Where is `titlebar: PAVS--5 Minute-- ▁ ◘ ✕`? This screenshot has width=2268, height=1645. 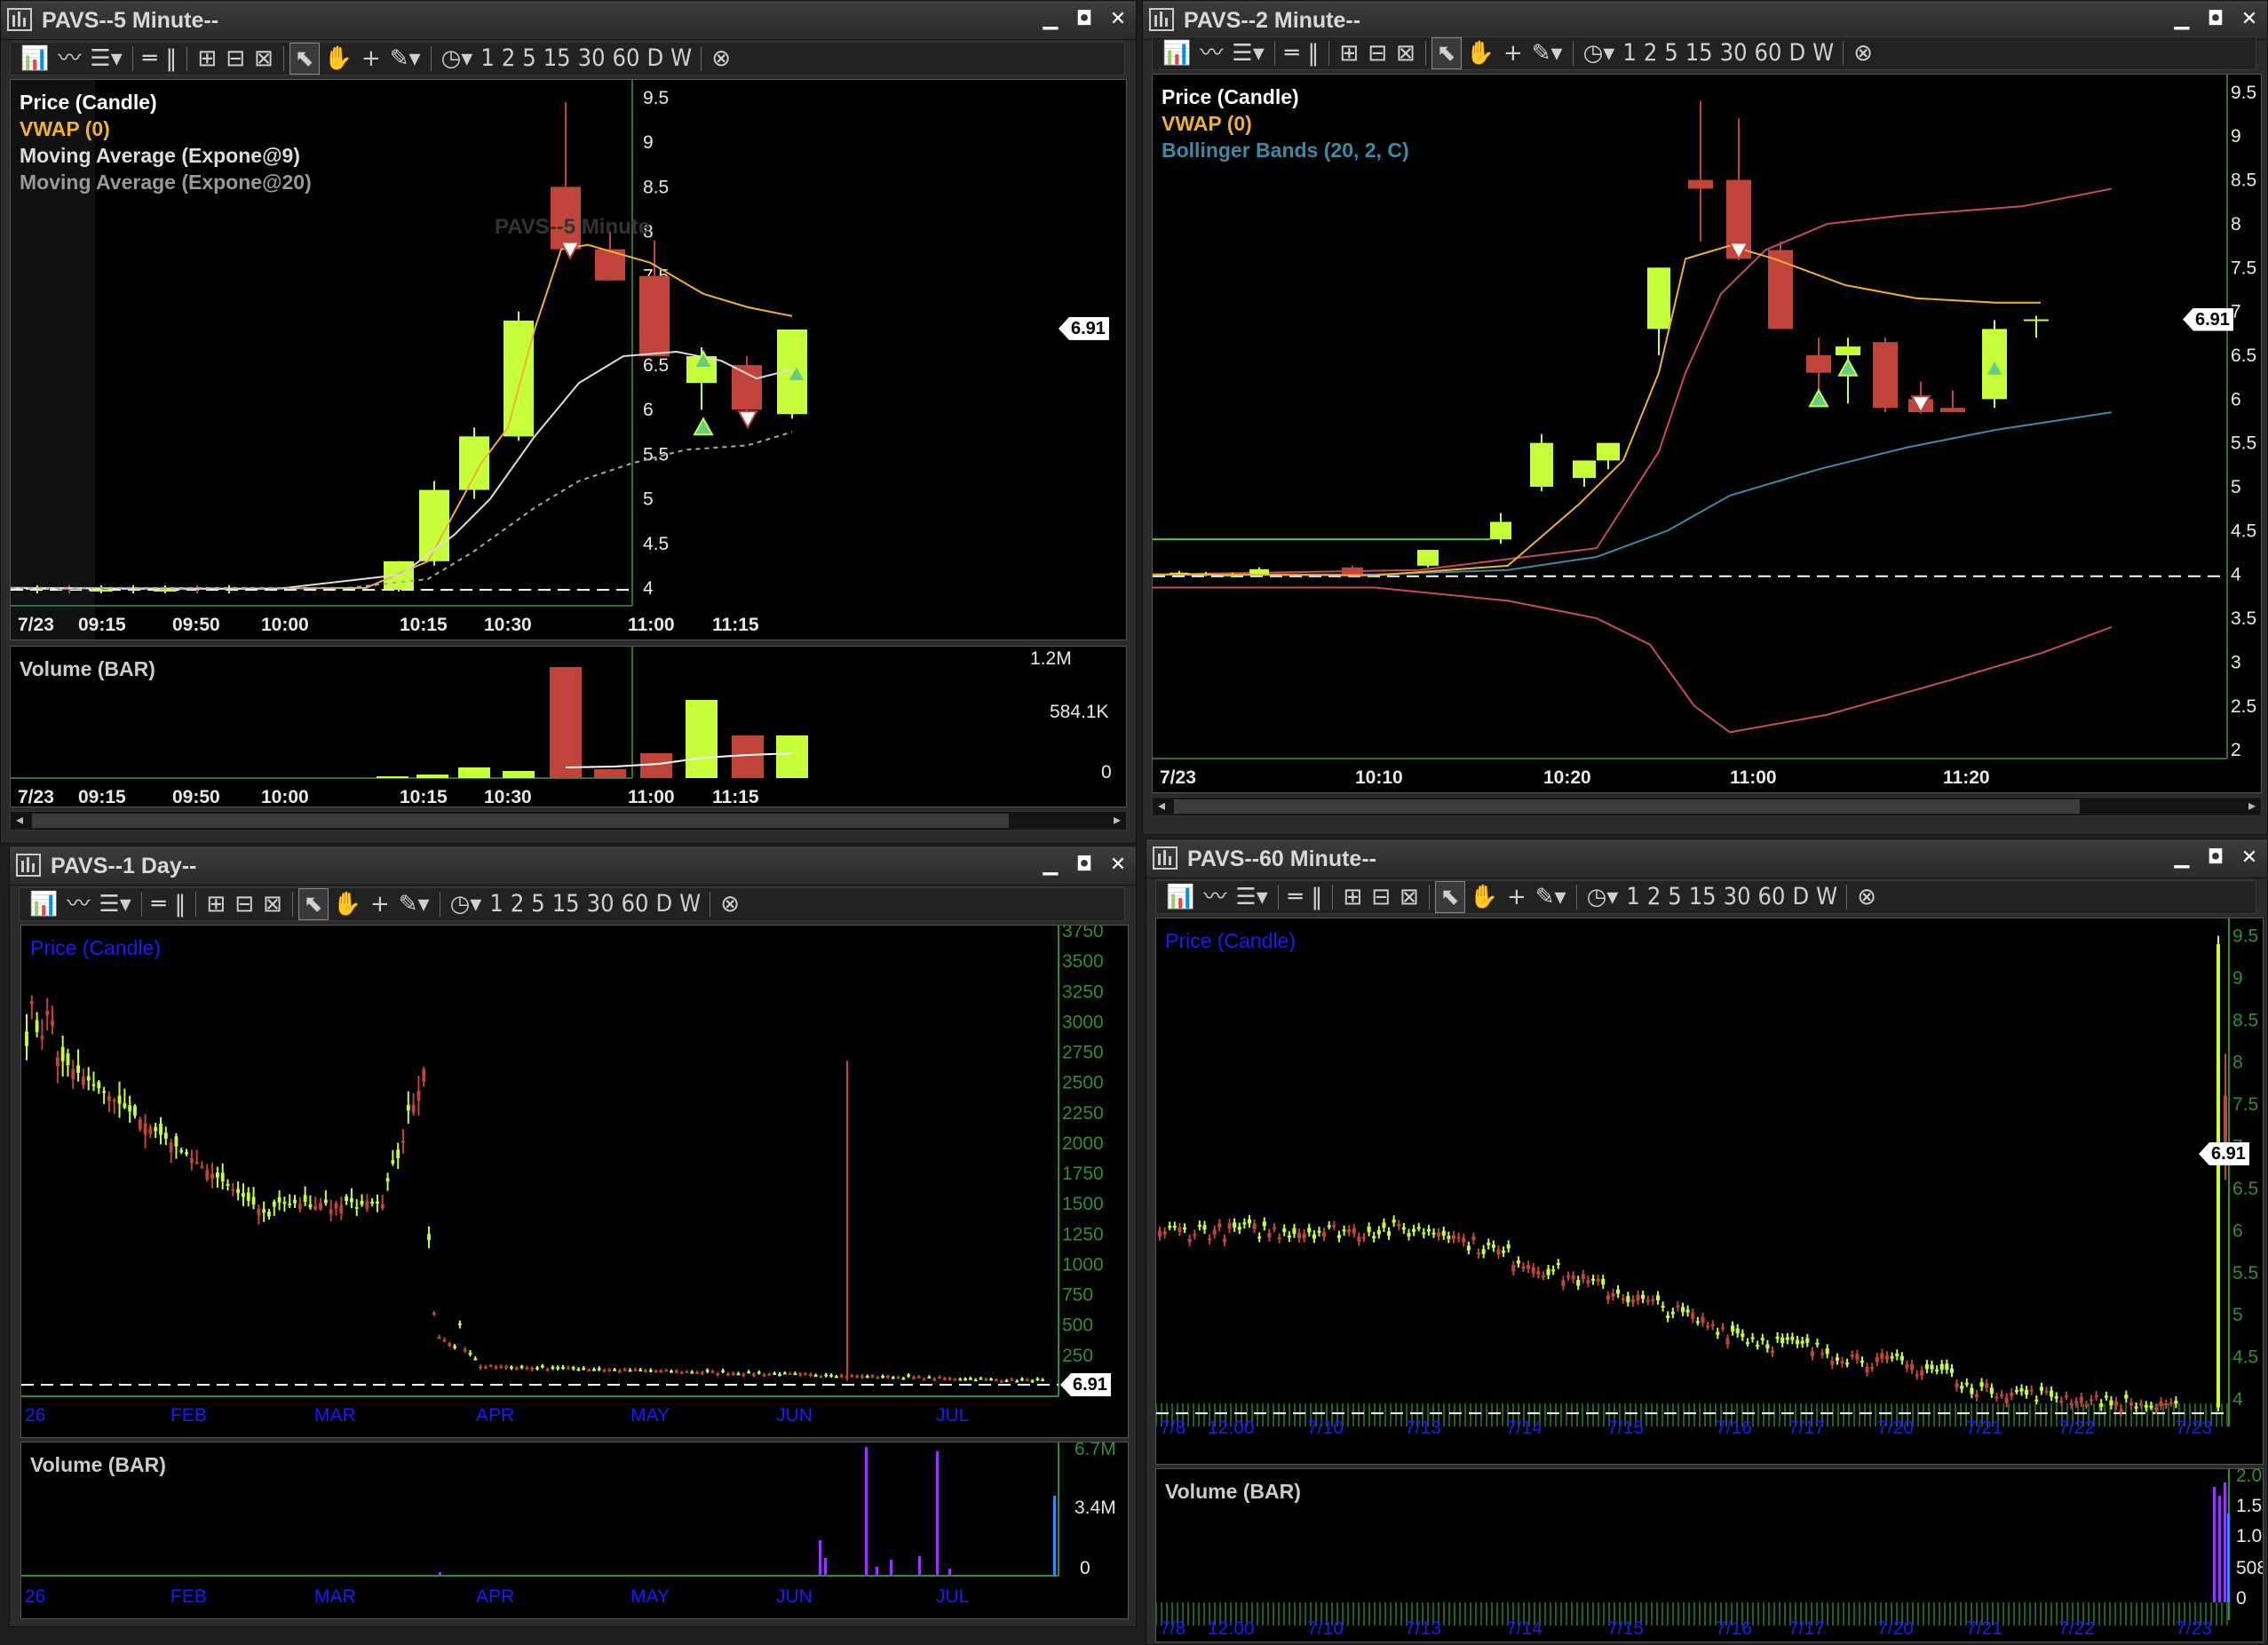
titlebar: PAVS--5 Minute-- ▁ ◘ ✕ is located at coordinates (568, 20).